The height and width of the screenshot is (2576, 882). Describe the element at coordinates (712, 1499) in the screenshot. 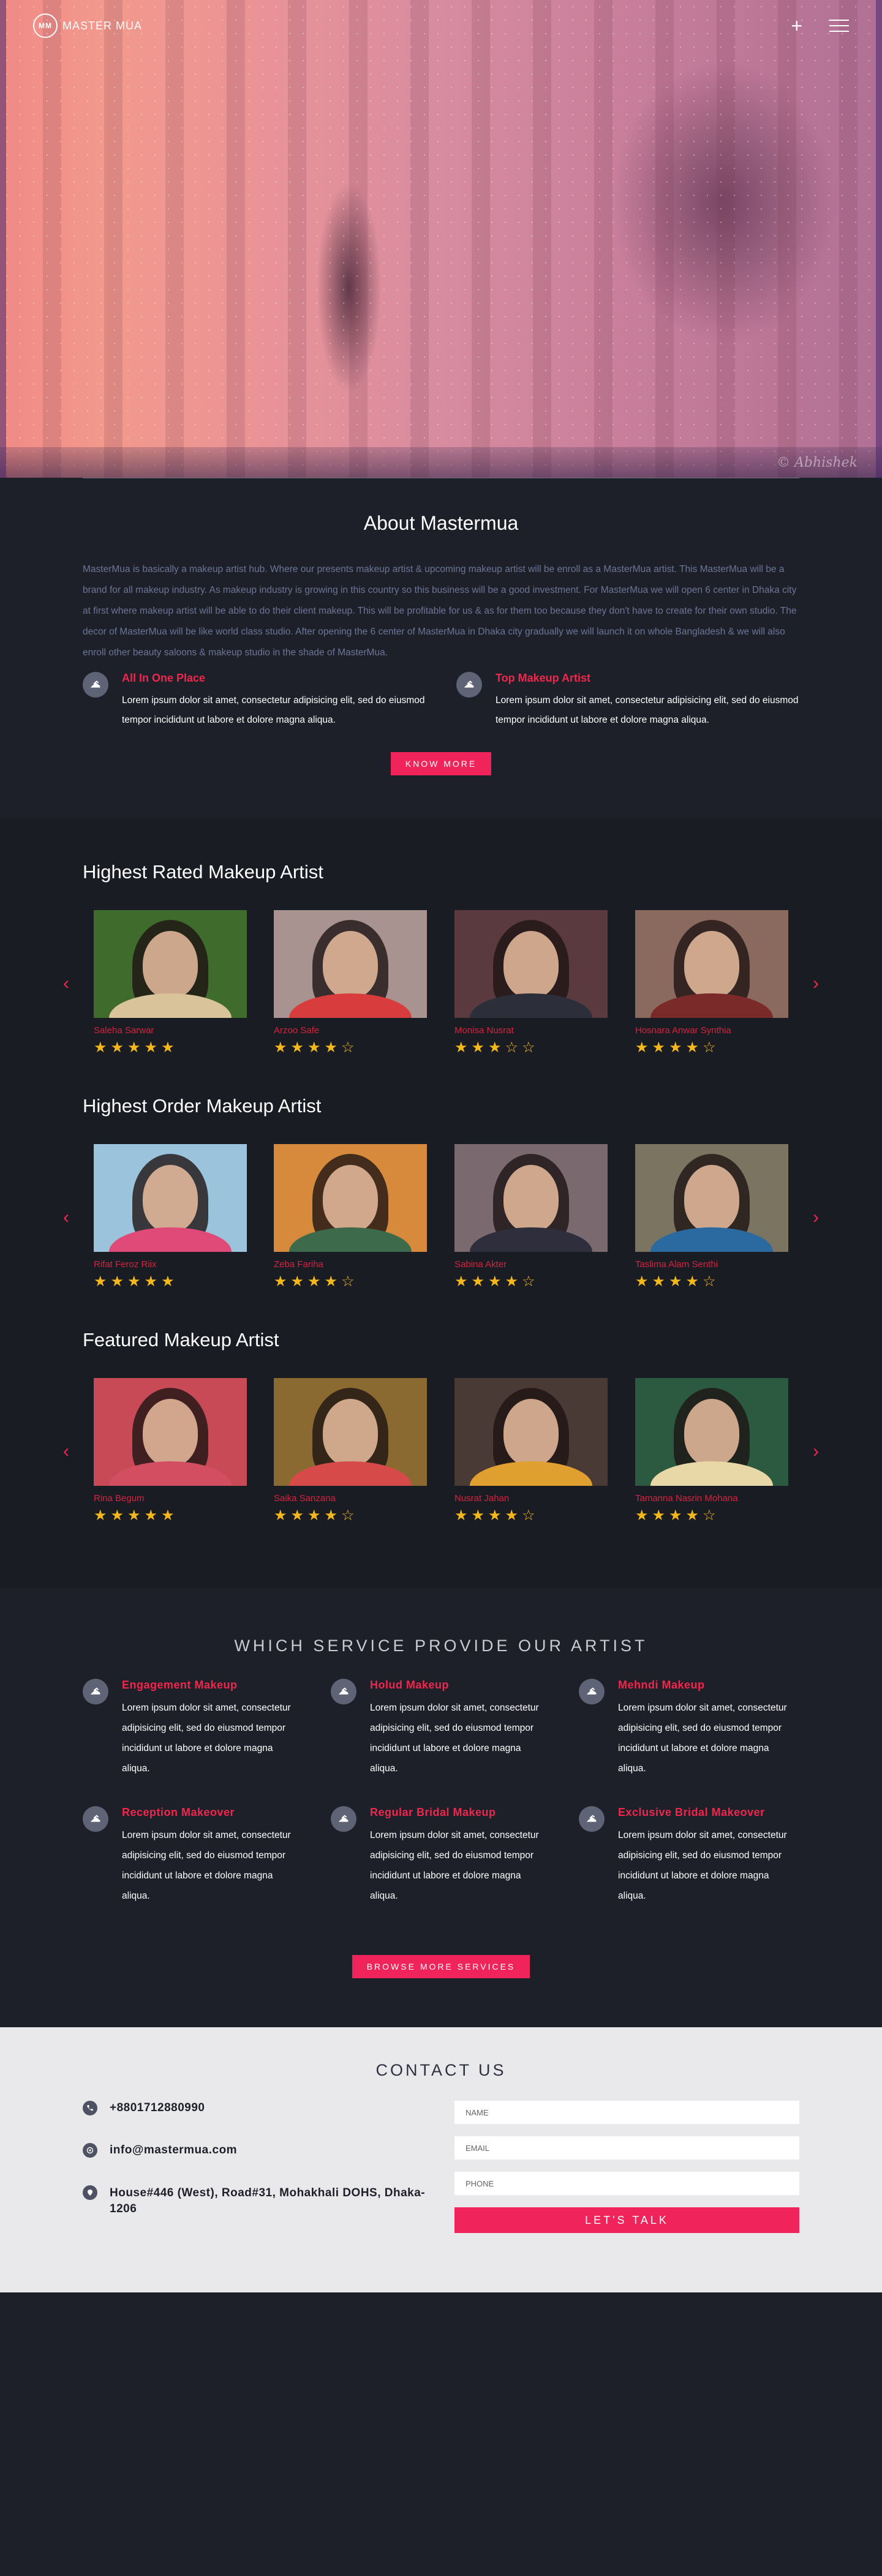

I see `artist-name: Tamanna Nasrin Mohana` at that location.